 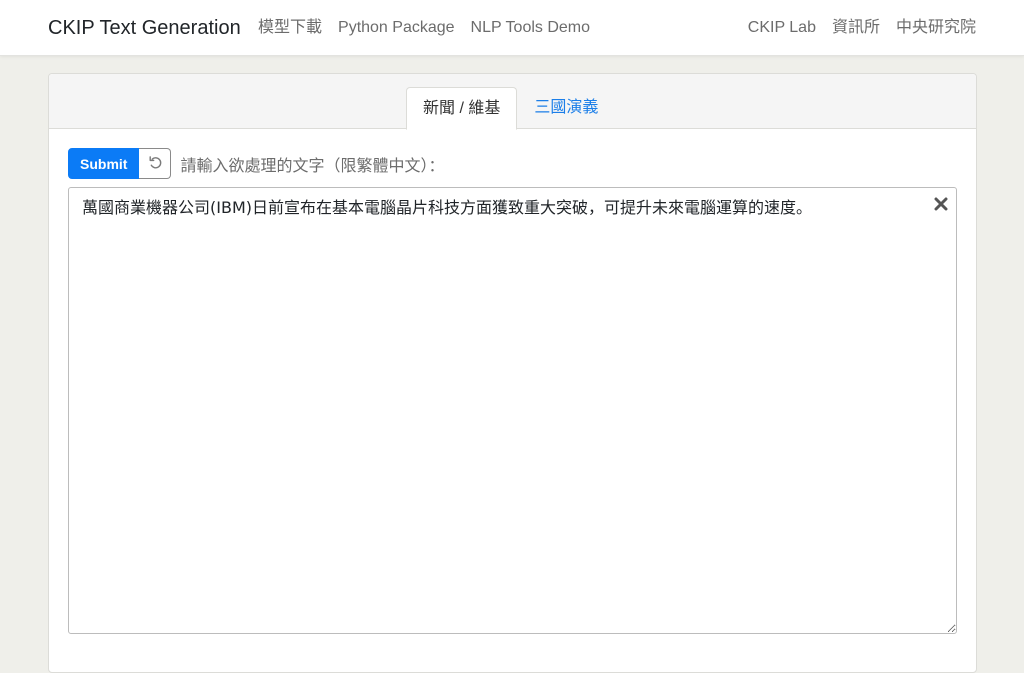 What do you see at coordinates (104, 163) in the screenshot?
I see `submit-button: Submit` at bounding box center [104, 163].